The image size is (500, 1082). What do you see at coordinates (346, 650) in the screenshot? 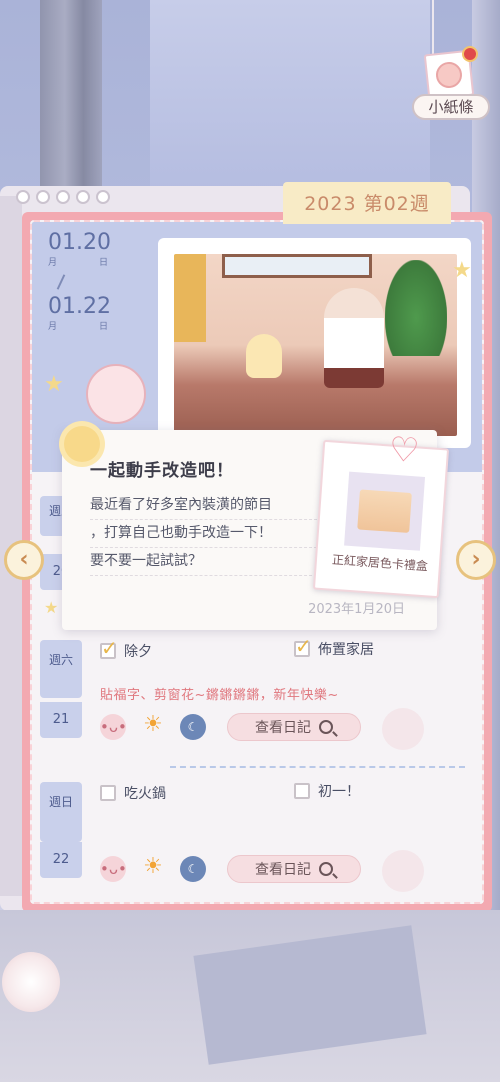
I see `task-label: 佈置家居` at bounding box center [346, 650].